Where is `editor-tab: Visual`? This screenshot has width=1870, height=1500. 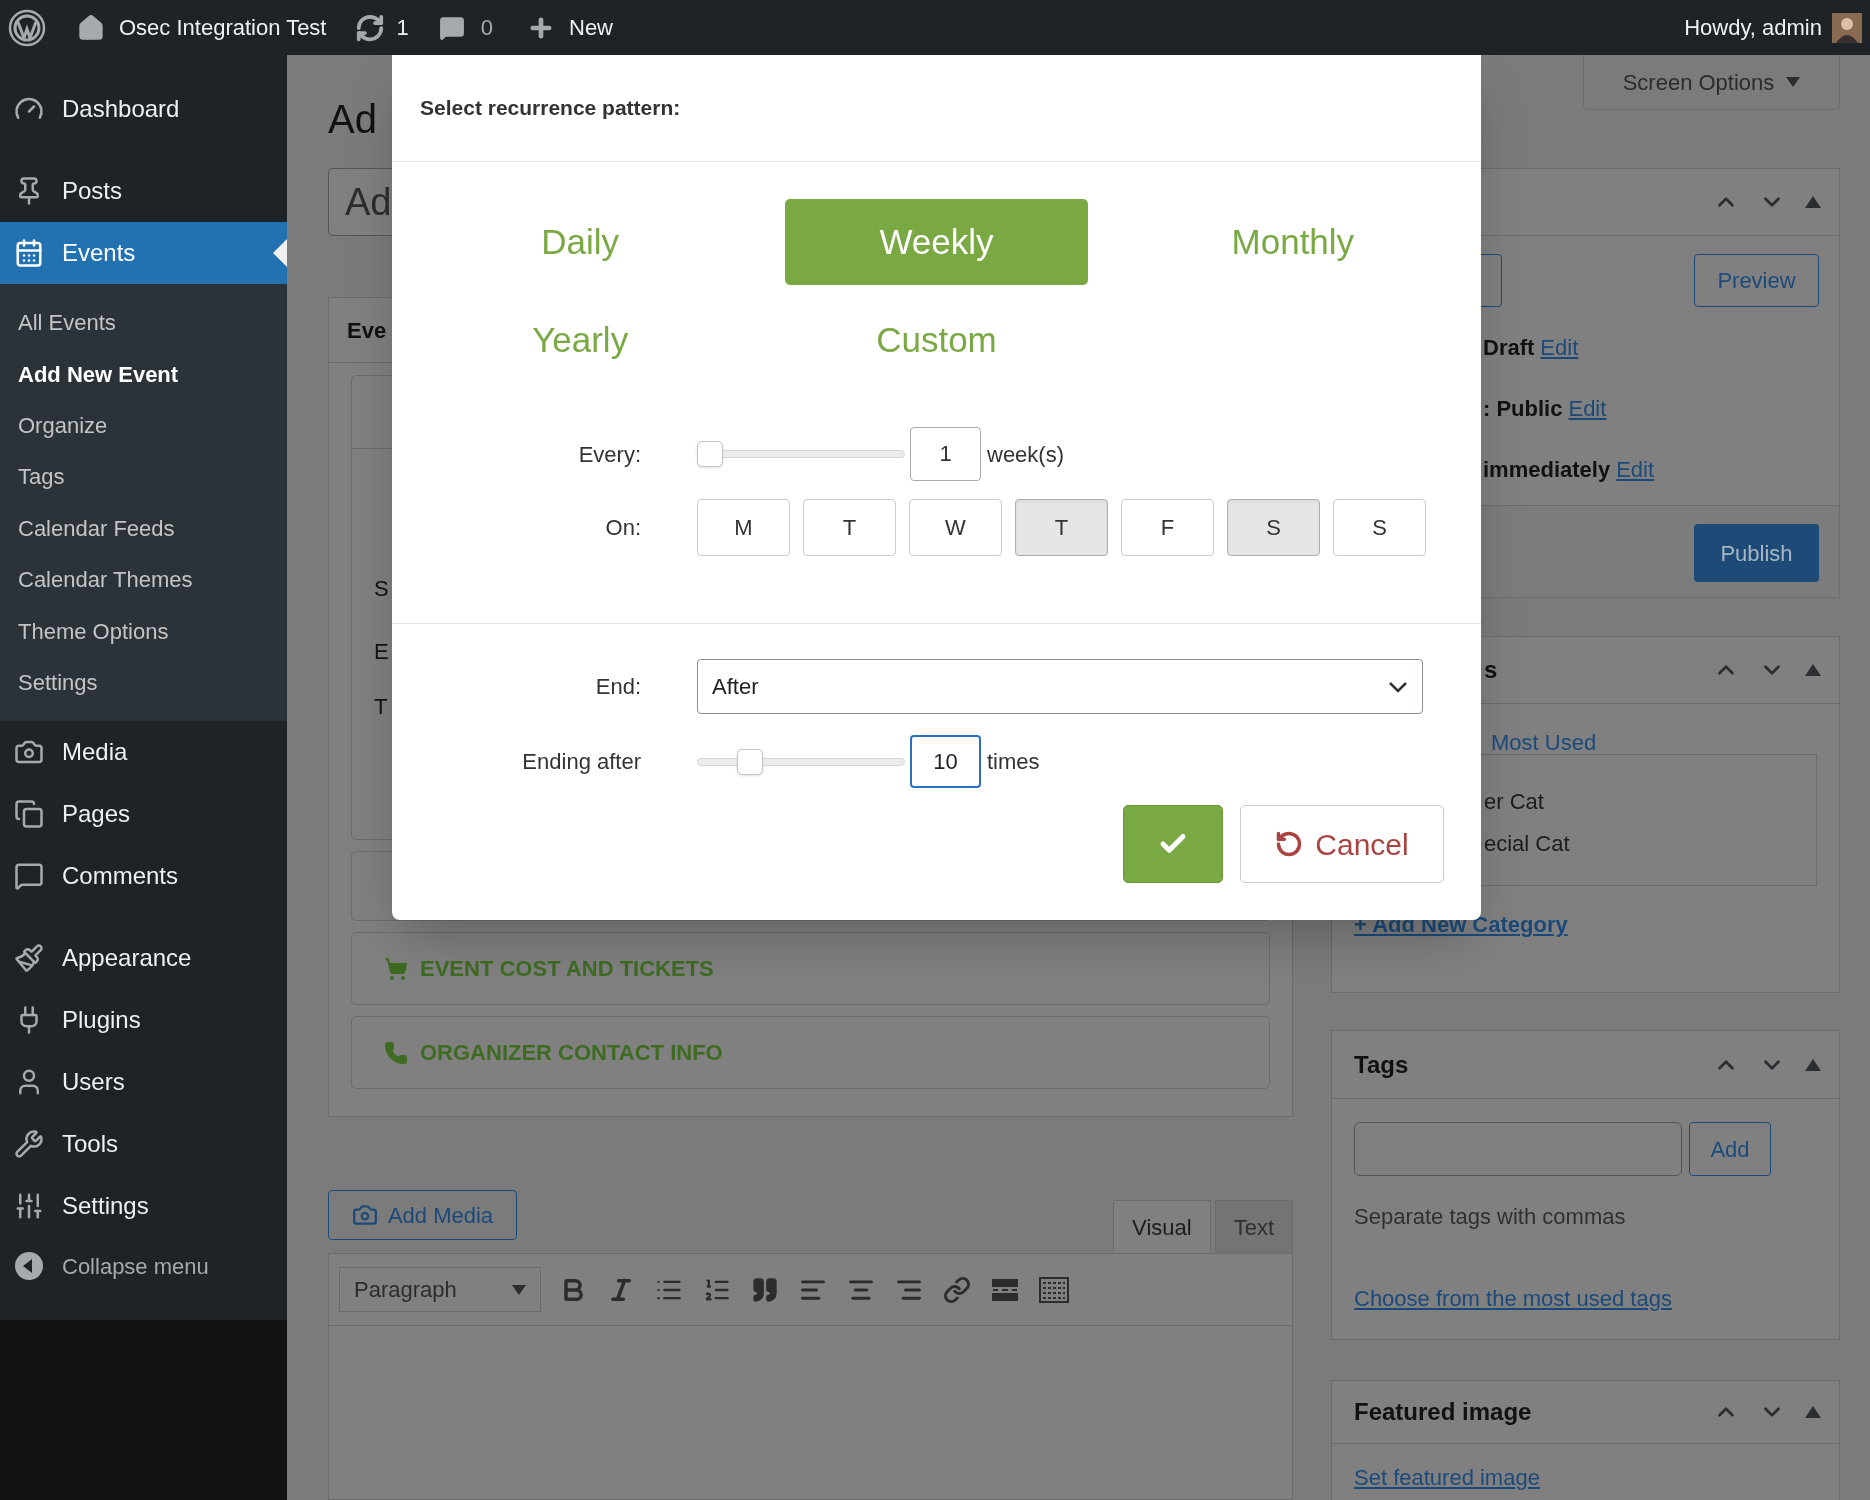 editor-tab: Visual is located at coordinates (1162, 1226).